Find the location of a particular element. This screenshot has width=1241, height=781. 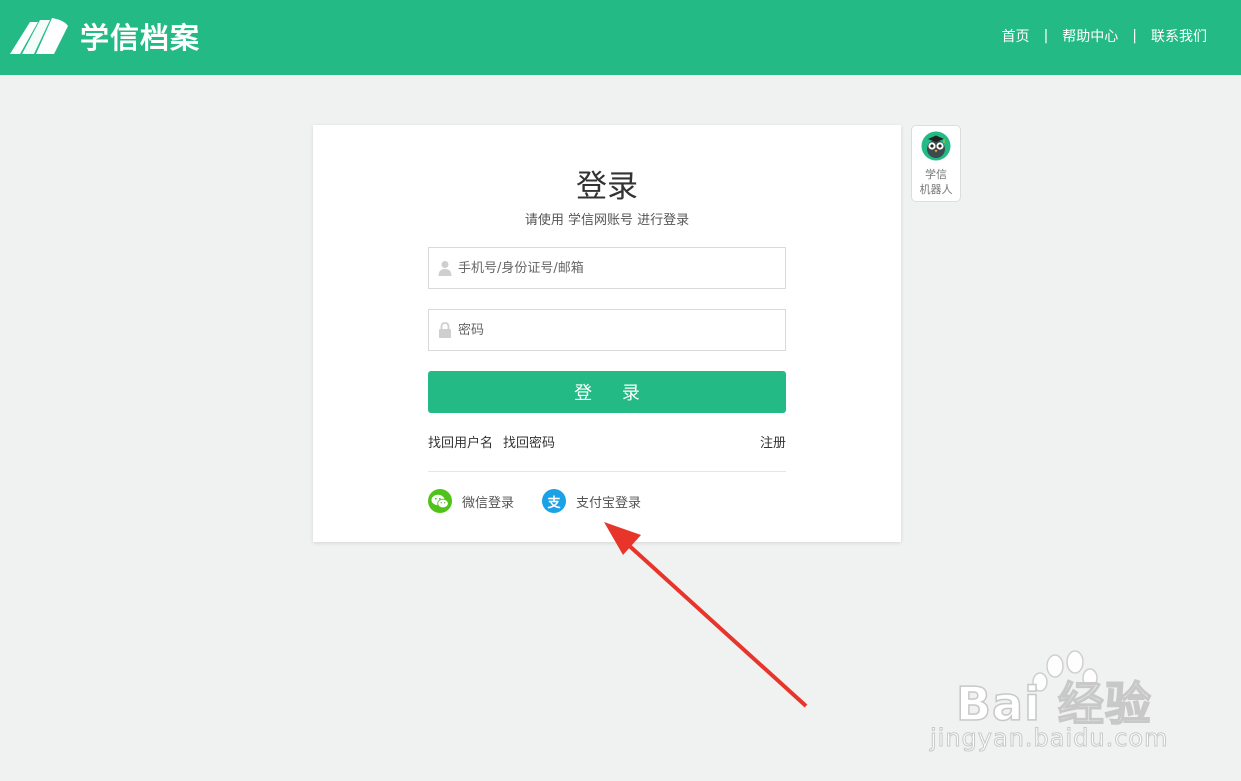

alipay-login-label: 支付宝登录 is located at coordinates (609, 503).